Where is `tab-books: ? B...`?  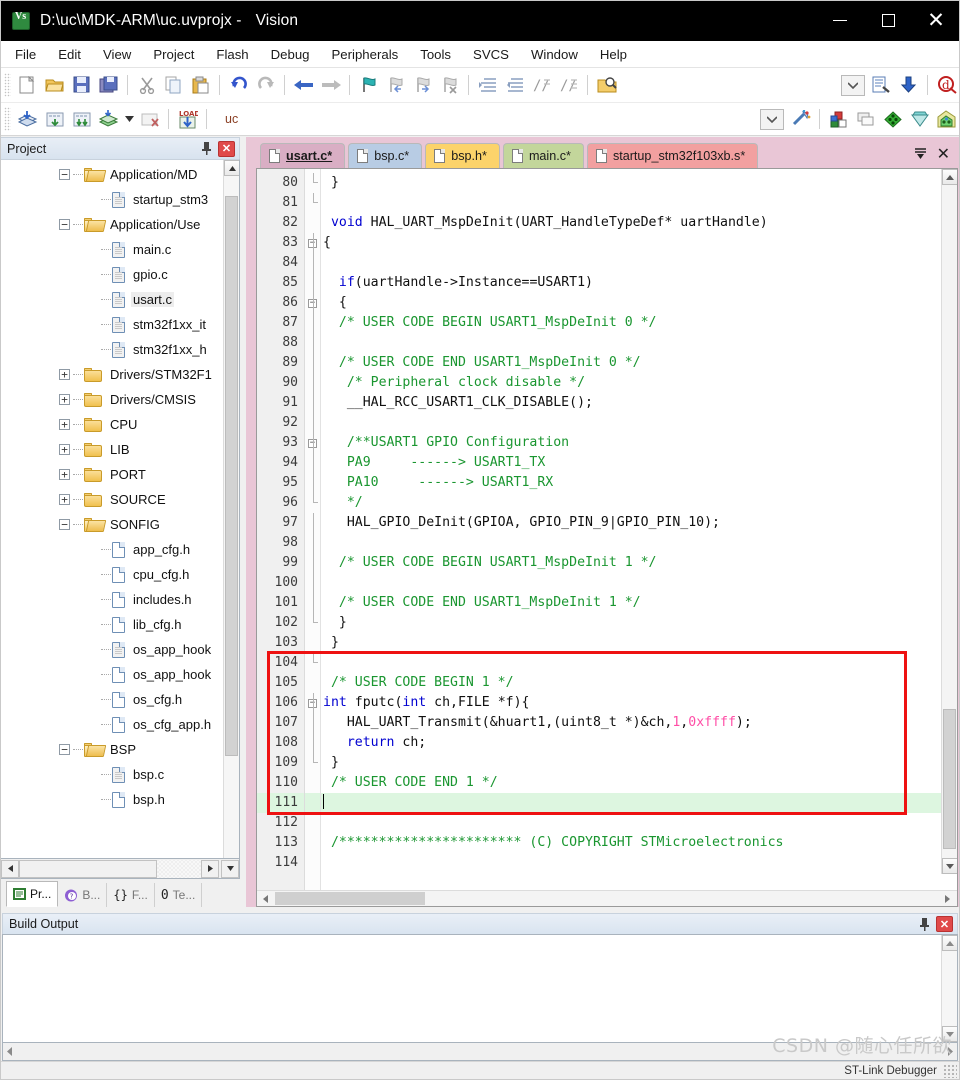 tab-books: ? B... is located at coordinates (83, 895).